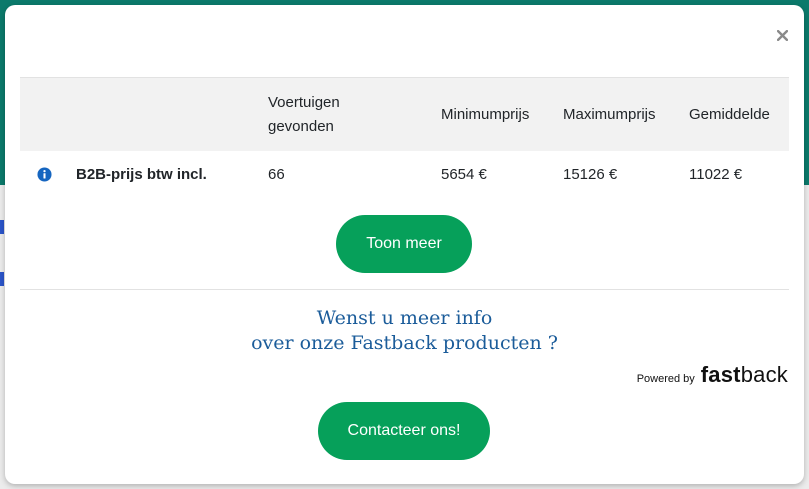 This screenshot has height=489, width=809. I want to click on contact-us-button: Contacteer ons!, so click(404, 431).